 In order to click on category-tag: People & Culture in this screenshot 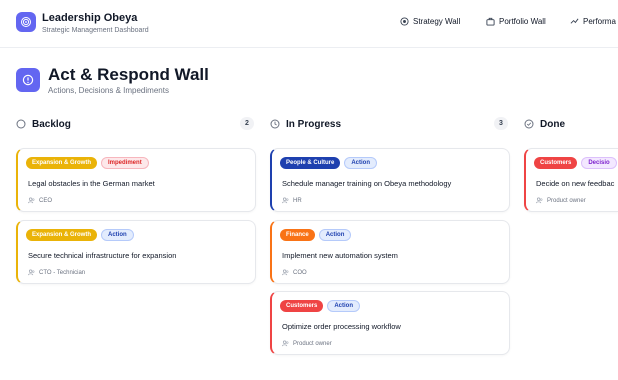, I will do `click(310, 163)`.